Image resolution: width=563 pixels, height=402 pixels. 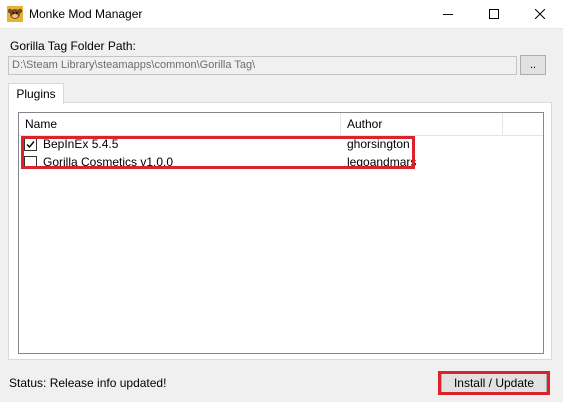 What do you see at coordinates (15, 14) in the screenshot?
I see `monkey-app-icon` at bounding box center [15, 14].